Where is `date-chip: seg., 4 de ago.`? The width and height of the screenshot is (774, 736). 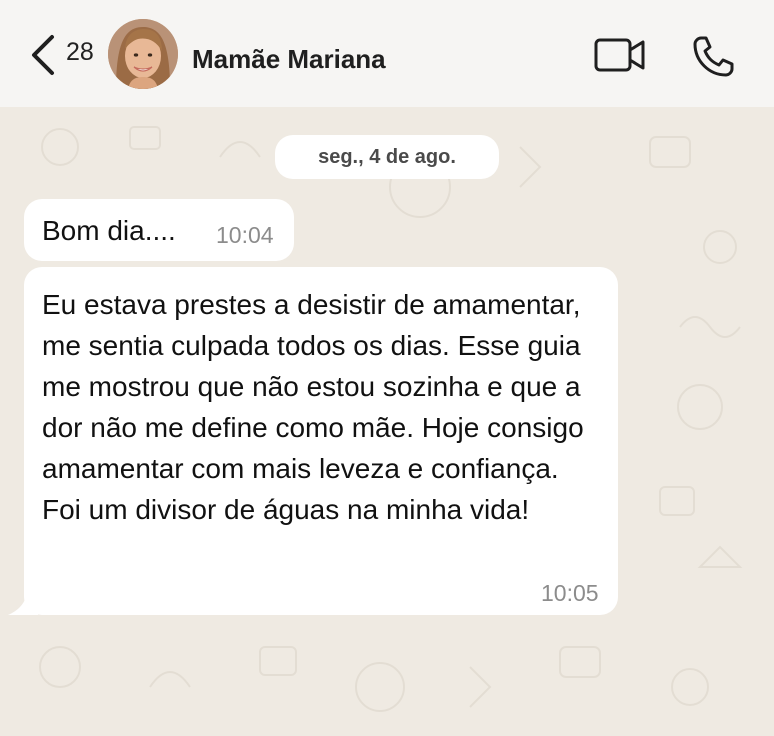
date-chip: seg., 4 de ago. is located at coordinates (387, 157).